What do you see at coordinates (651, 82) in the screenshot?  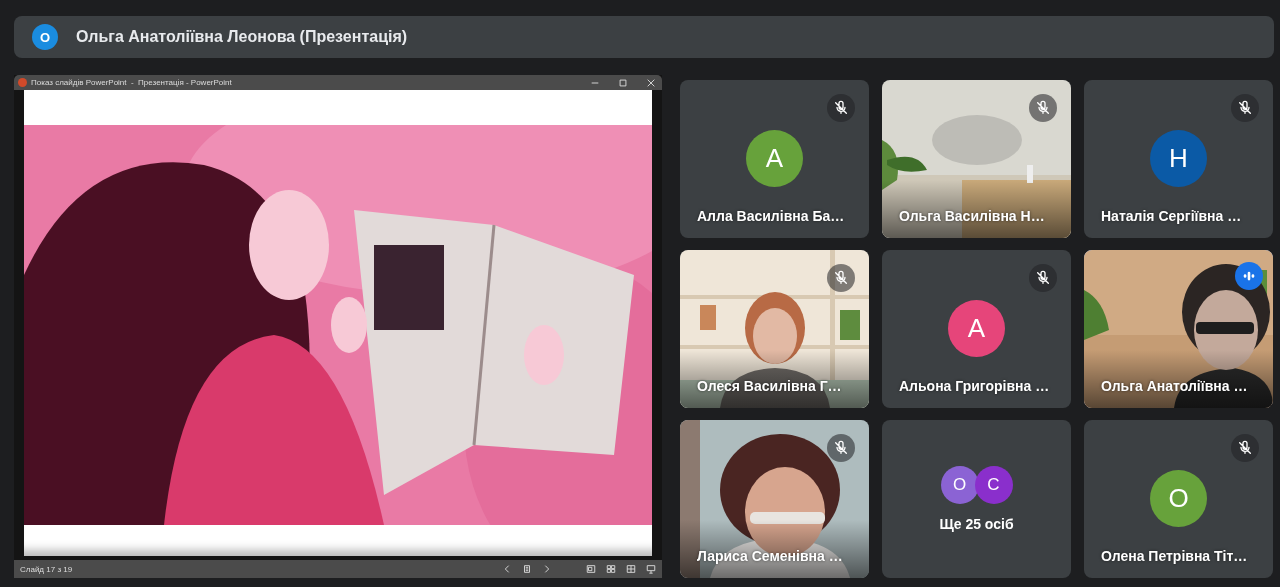 I see `close-icon` at bounding box center [651, 82].